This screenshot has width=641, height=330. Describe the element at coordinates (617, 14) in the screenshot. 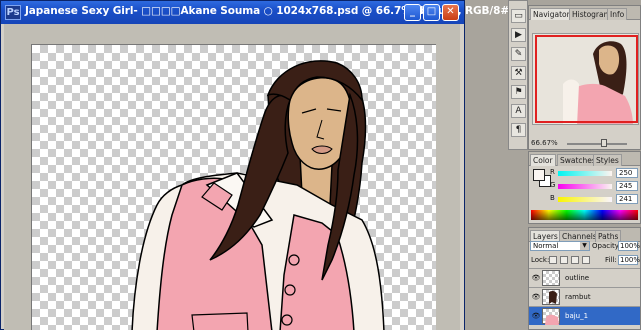

I see `tab-info: Info` at that location.